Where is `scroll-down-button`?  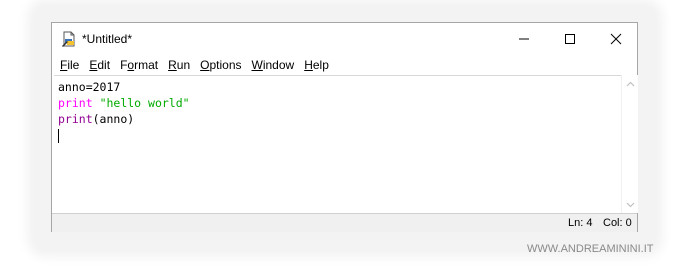
scroll-down-button is located at coordinates (630, 204).